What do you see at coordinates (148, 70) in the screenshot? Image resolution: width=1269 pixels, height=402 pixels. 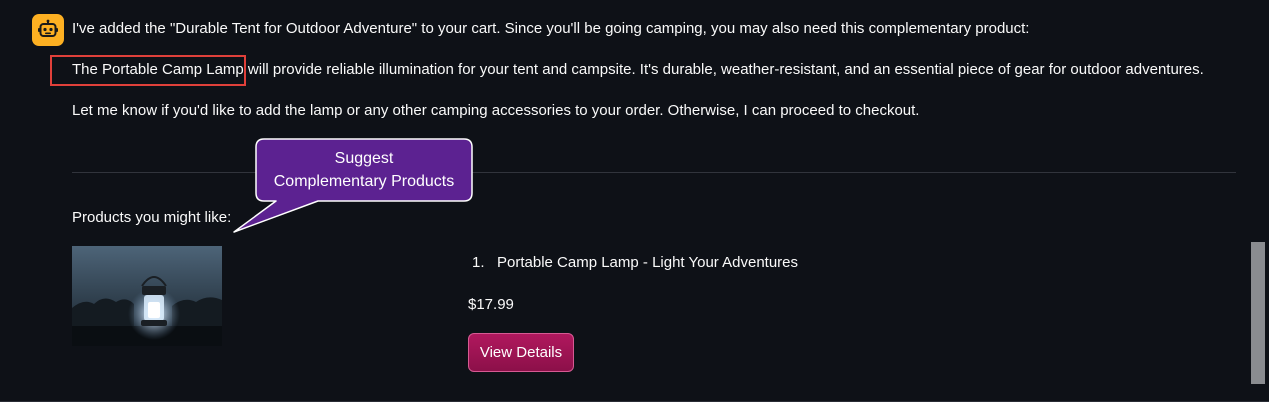 I see `highlight-box` at bounding box center [148, 70].